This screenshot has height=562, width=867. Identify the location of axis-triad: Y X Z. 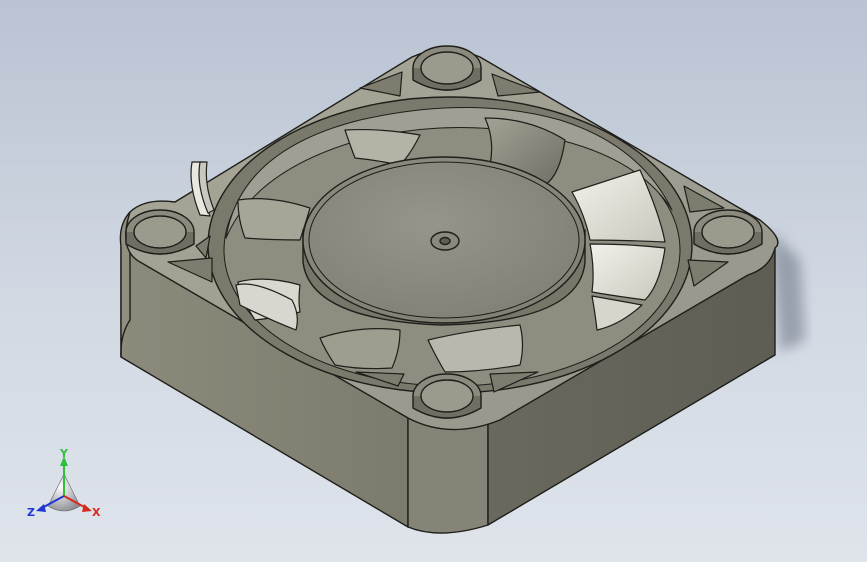
(65, 486).